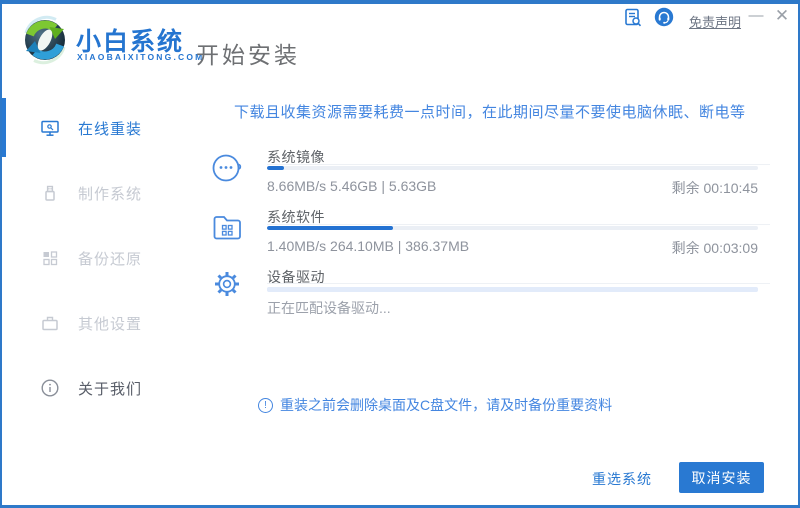 This screenshot has height=508, width=800. I want to click on sidebar-item-online-reinstall: 在线重装, so click(101, 128).